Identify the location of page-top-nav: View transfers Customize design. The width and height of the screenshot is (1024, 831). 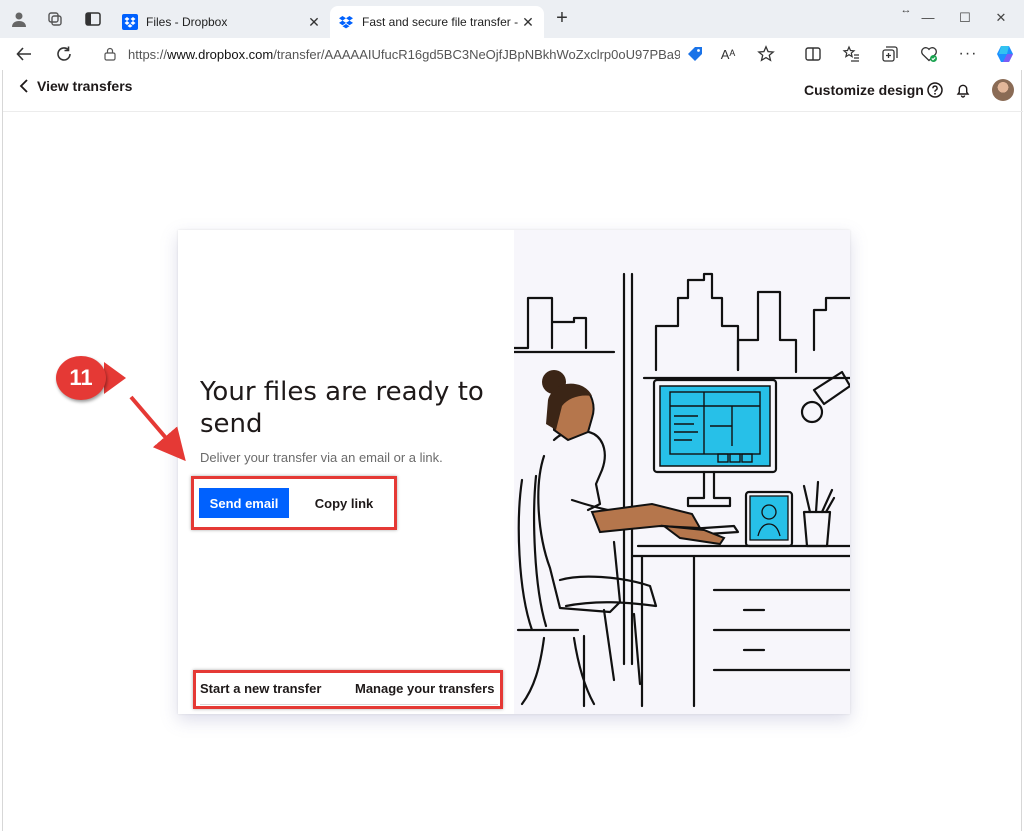
(513, 91).